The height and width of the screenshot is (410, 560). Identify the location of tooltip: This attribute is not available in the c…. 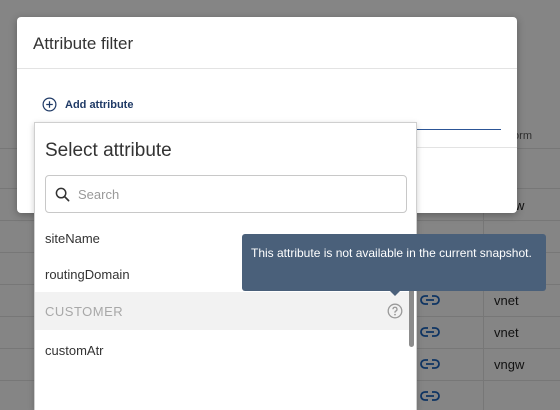
(394, 262).